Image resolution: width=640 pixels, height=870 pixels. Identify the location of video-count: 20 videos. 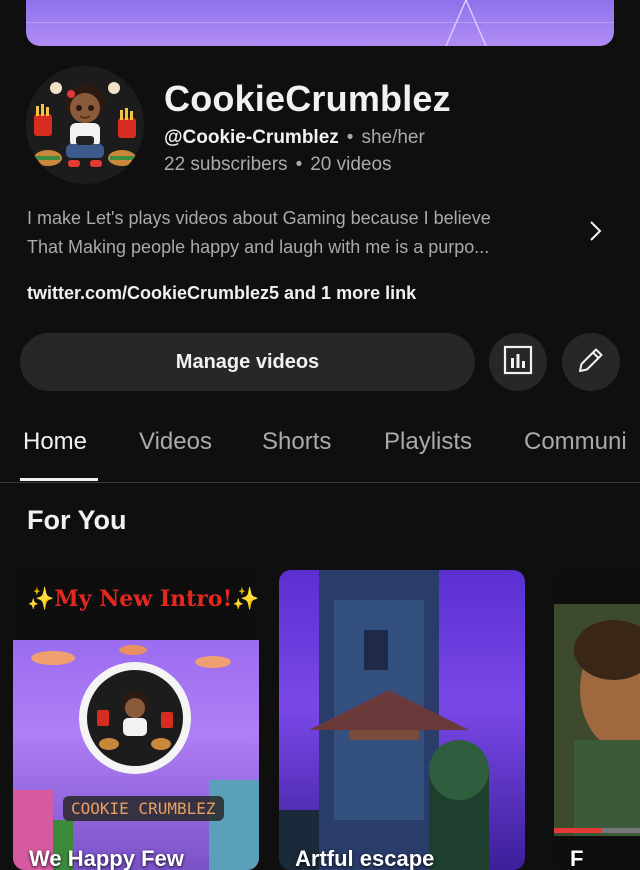
(351, 164).